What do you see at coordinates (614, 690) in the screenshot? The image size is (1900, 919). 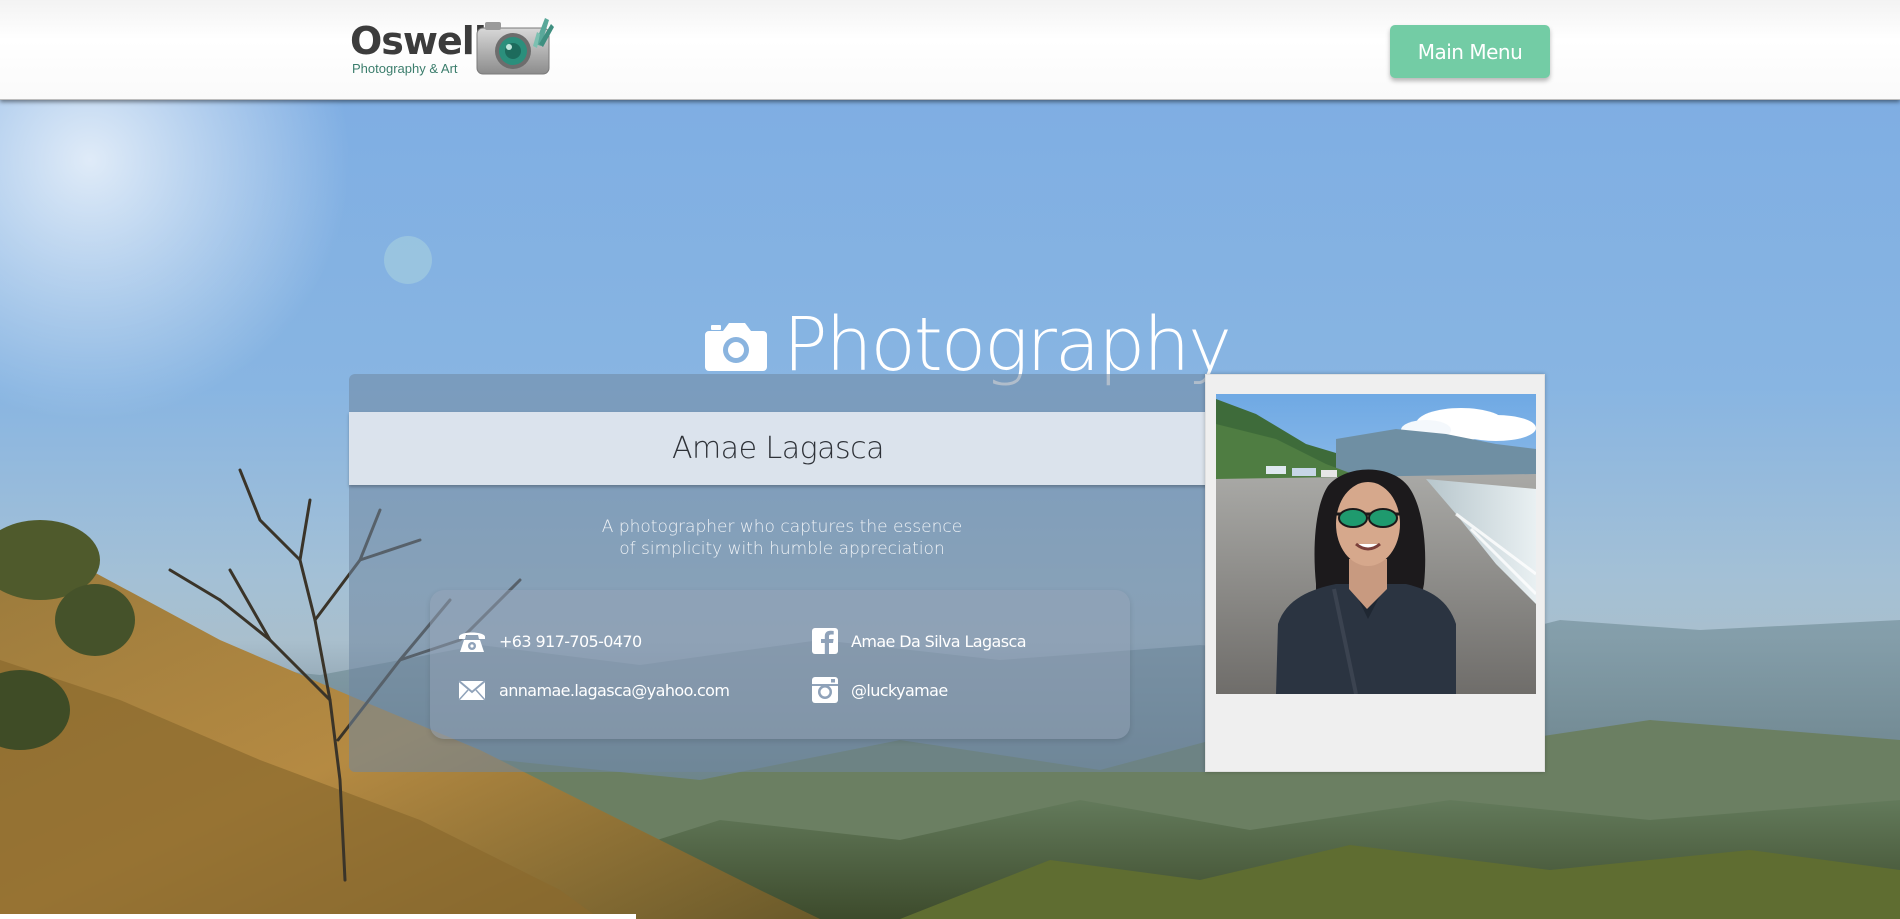 I see `email-address: annamae.lagasca@yahoo.com` at bounding box center [614, 690].